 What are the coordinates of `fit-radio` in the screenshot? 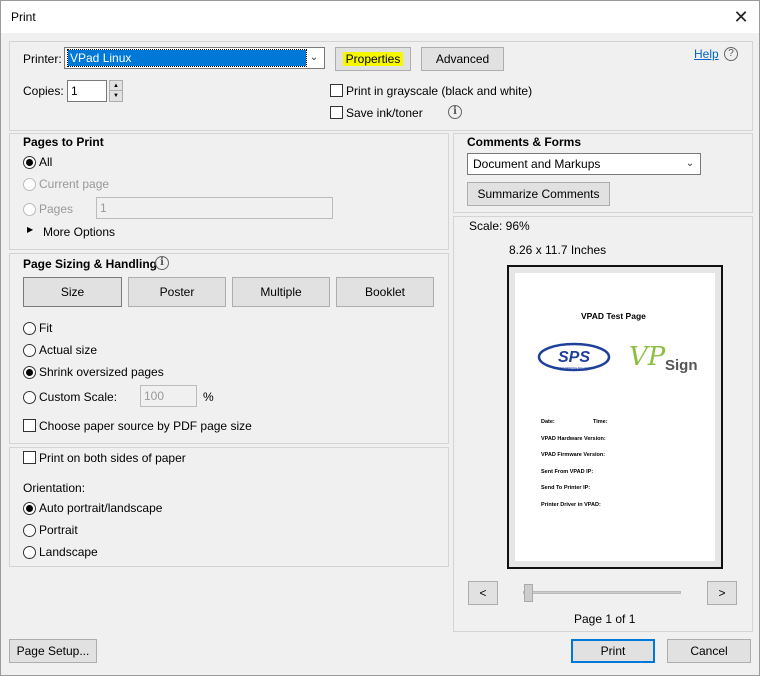 It's located at (29, 328).